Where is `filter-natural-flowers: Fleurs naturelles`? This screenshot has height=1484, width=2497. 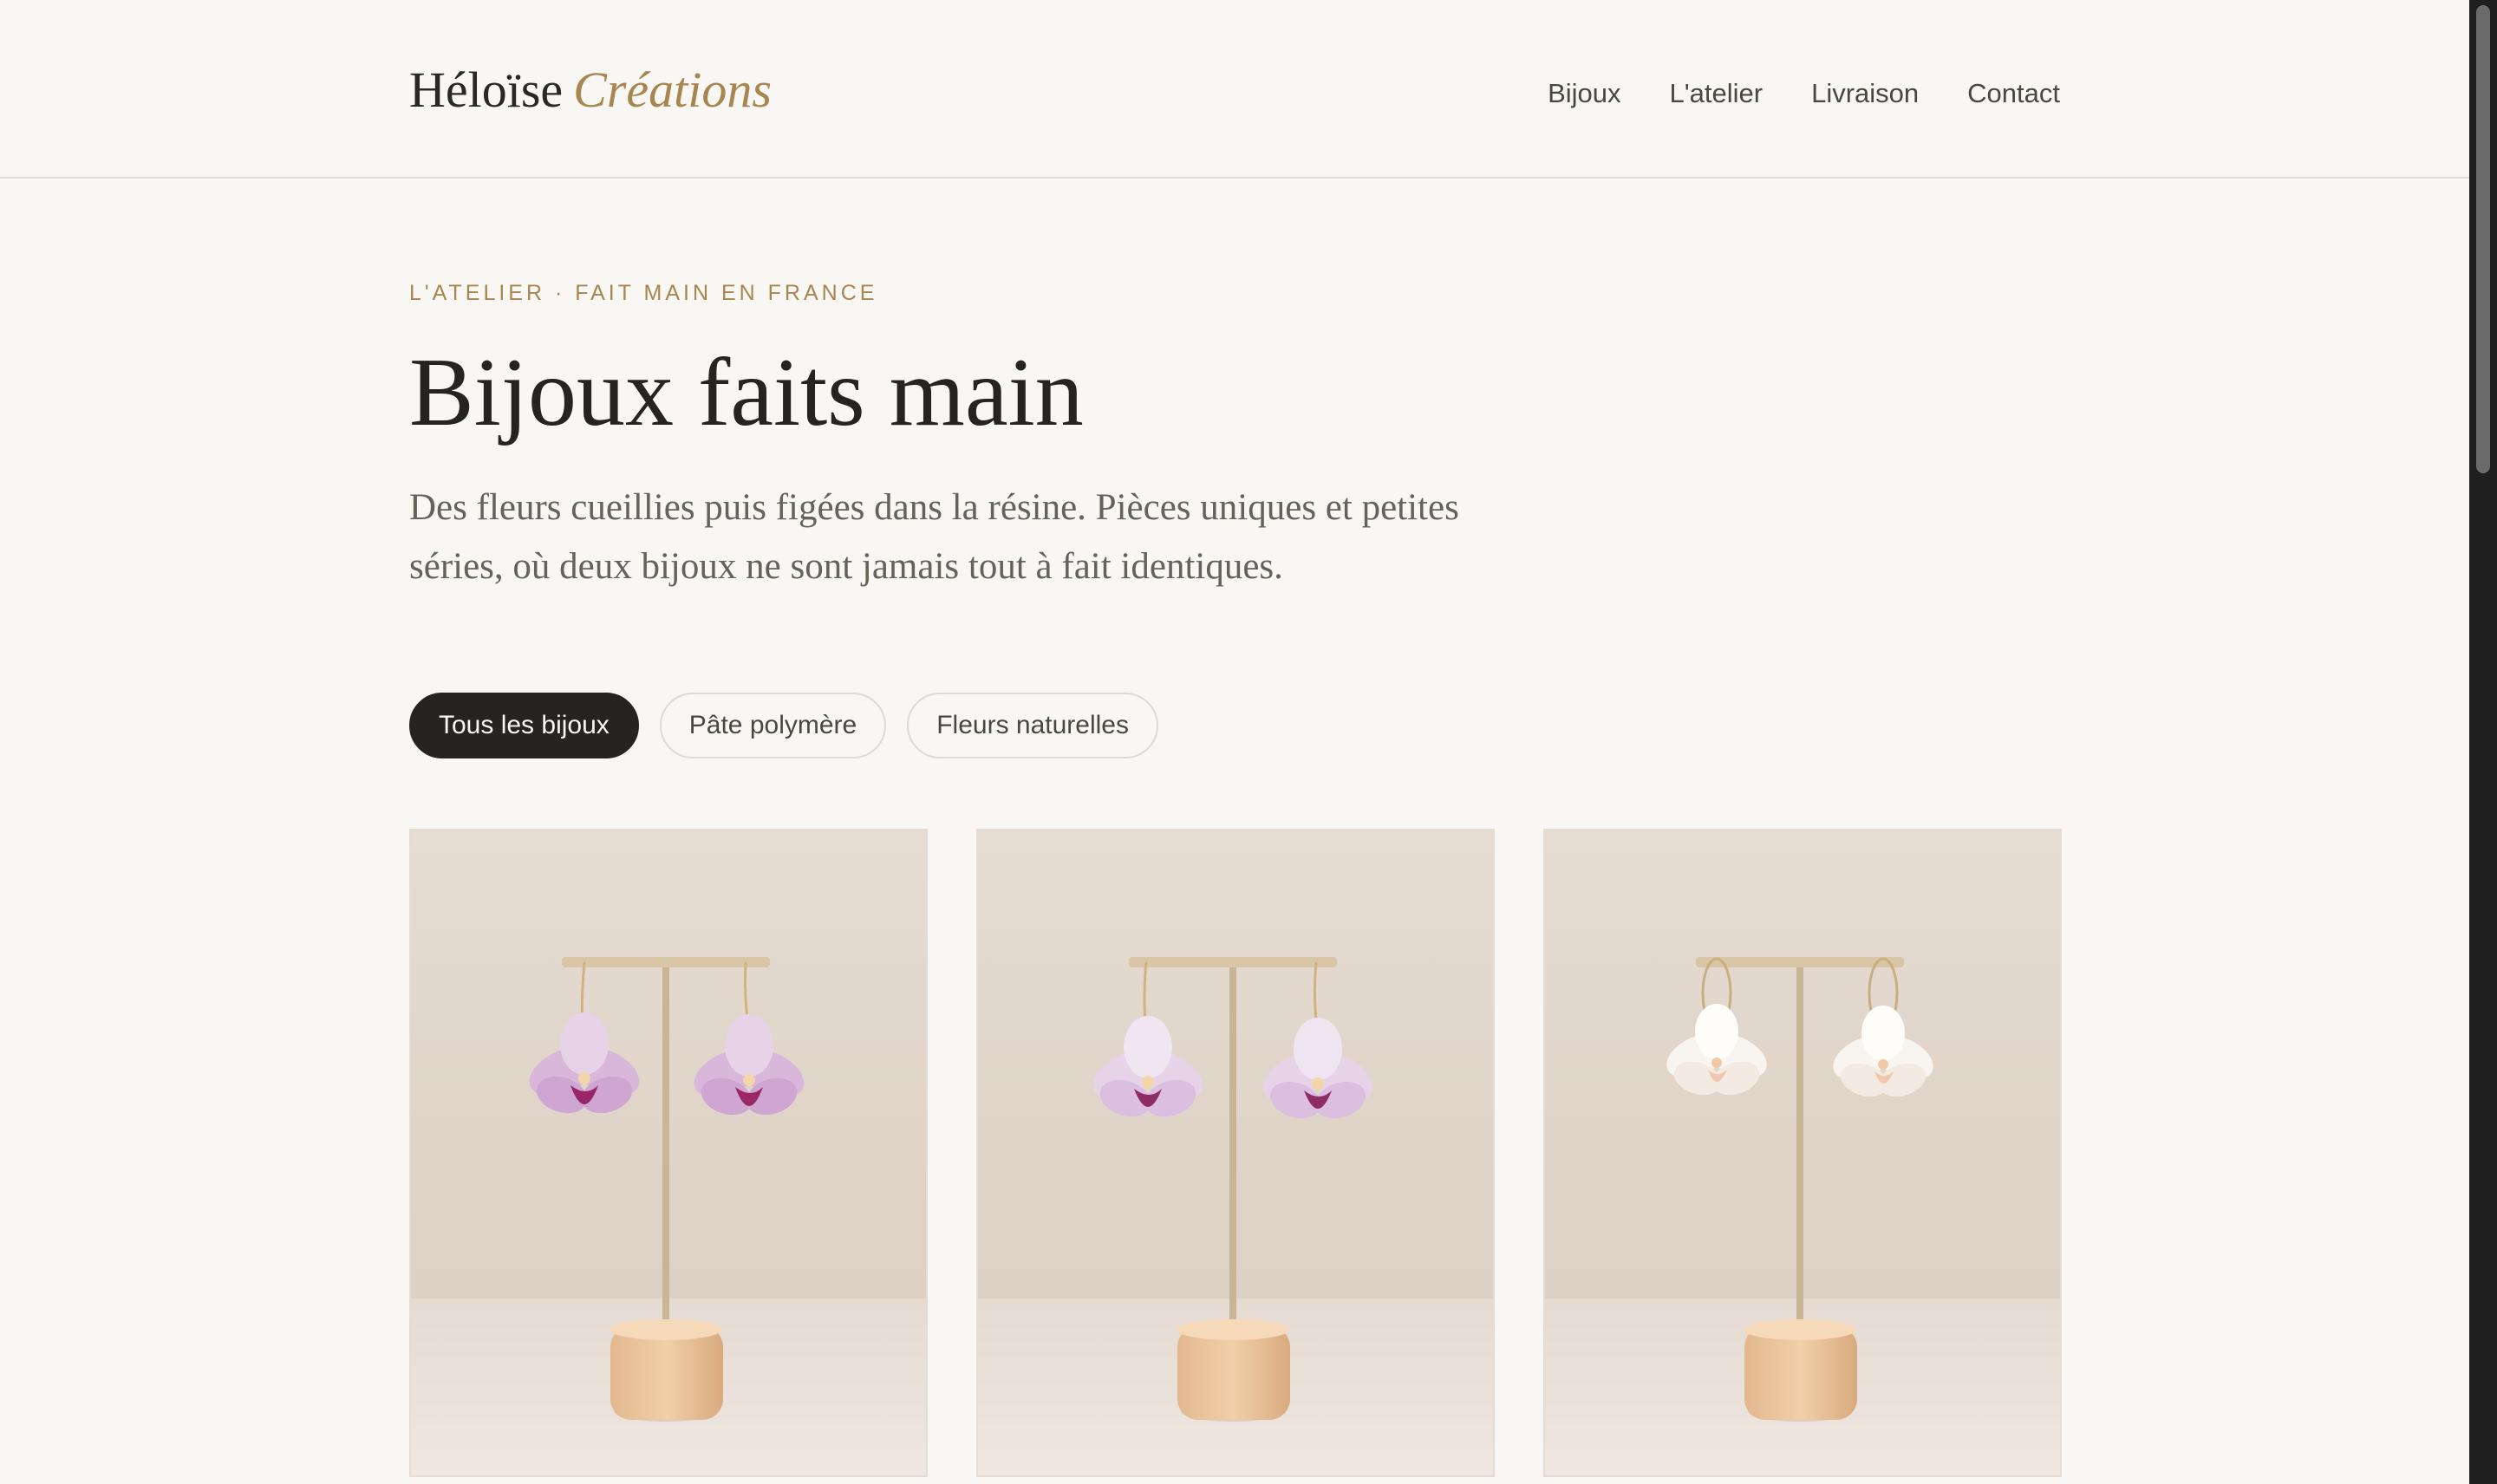
filter-natural-flowers: Fleurs naturelles is located at coordinates (1032, 725).